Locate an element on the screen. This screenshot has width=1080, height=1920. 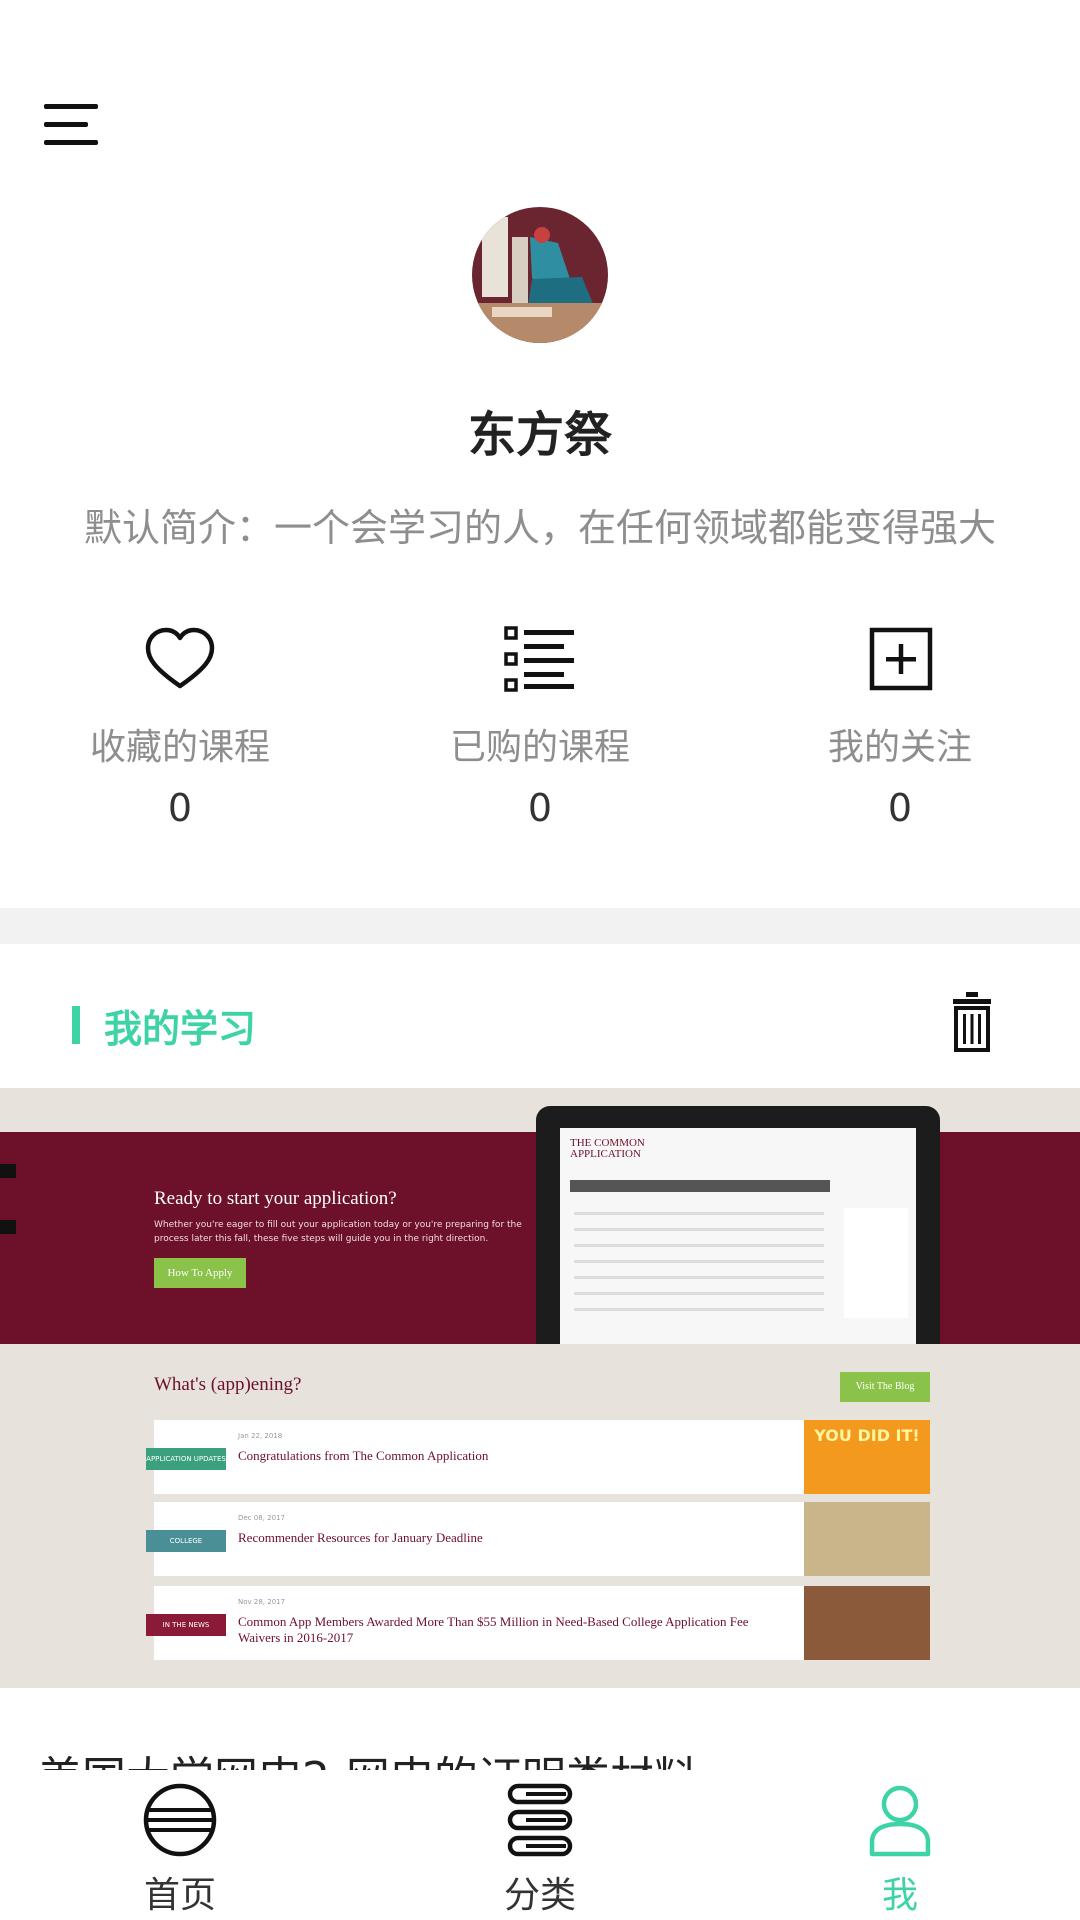
tablet-mockup: THE COMMON APPLICATION is located at coordinates (738, 1225).